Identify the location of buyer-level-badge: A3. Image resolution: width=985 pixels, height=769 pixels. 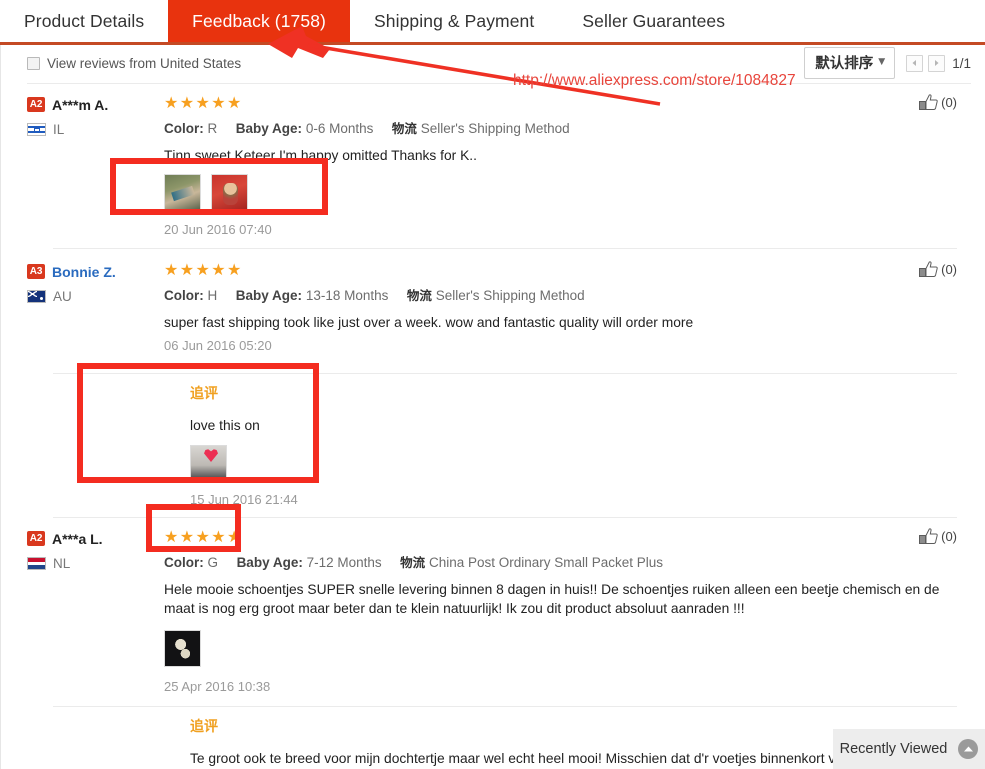
(36, 271).